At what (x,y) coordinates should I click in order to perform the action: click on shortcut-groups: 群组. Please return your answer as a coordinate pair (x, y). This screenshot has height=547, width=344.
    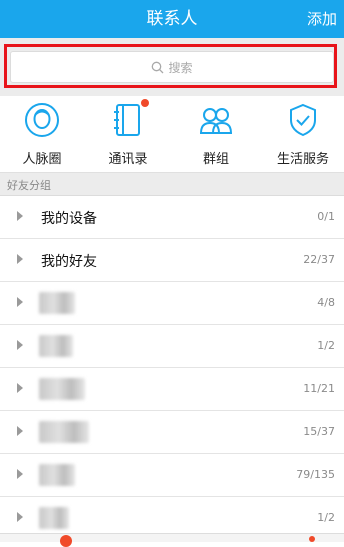
    Looking at the image, I should click on (216, 134).